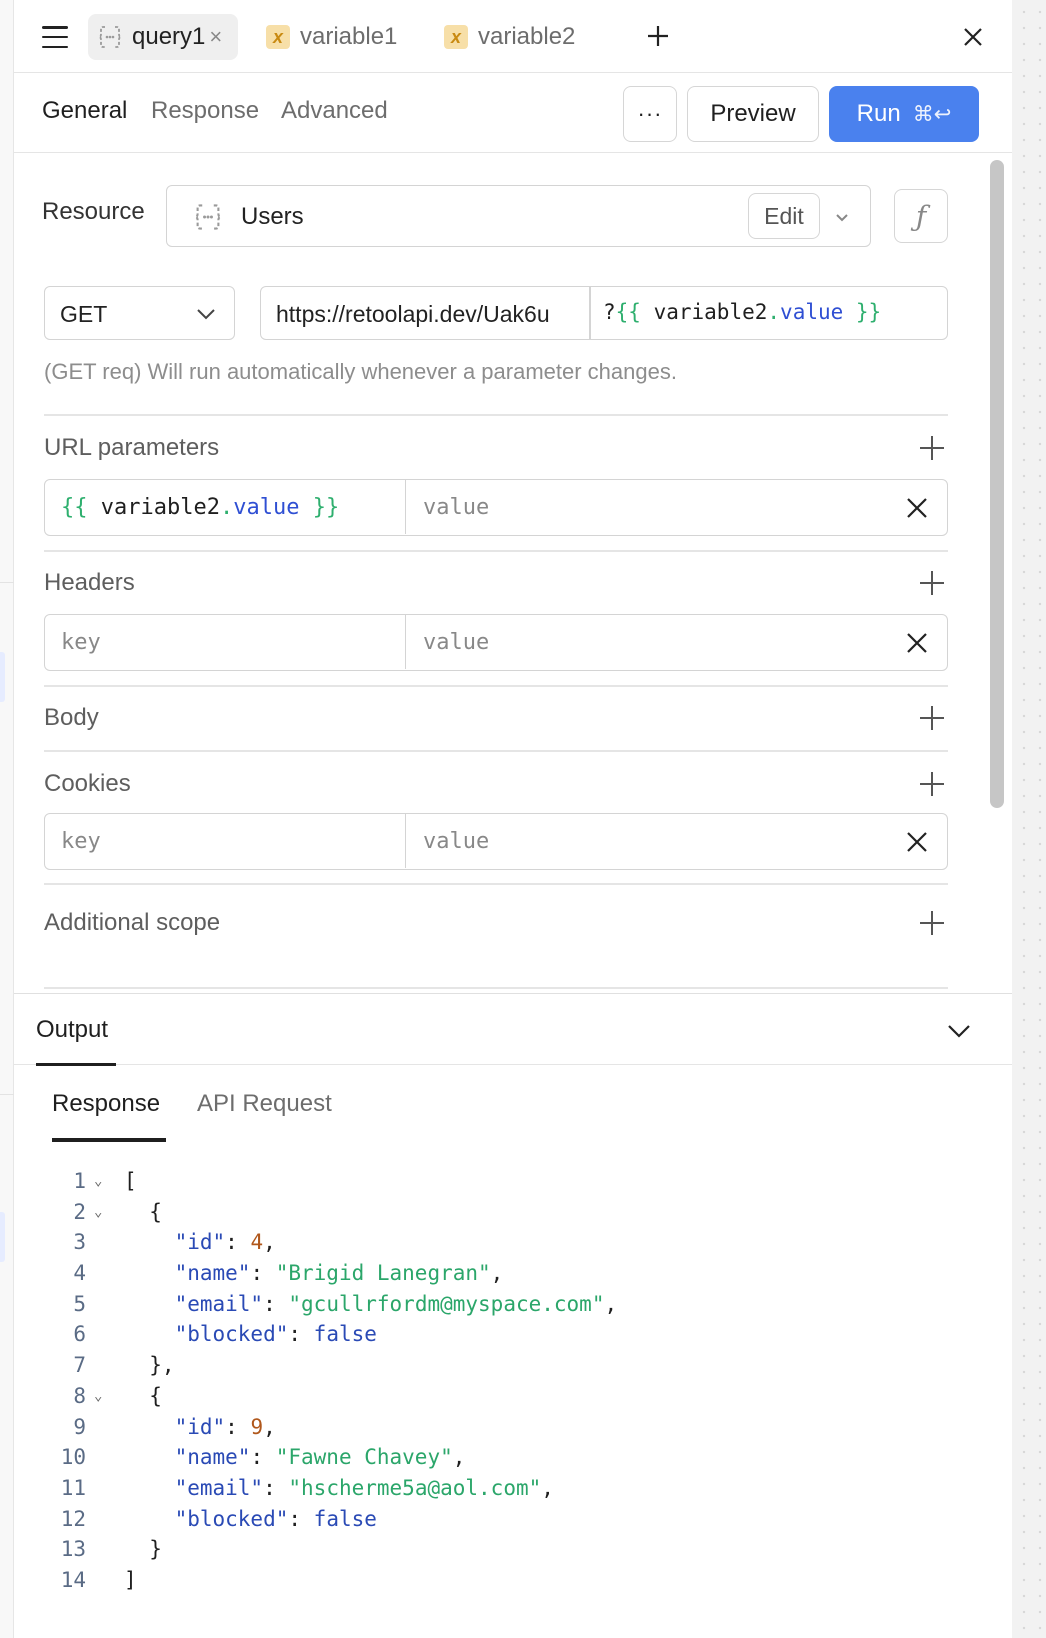  What do you see at coordinates (106, 1104) in the screenshot?
I see `output-tab-response: Response` at bounding box center [106, 1104].